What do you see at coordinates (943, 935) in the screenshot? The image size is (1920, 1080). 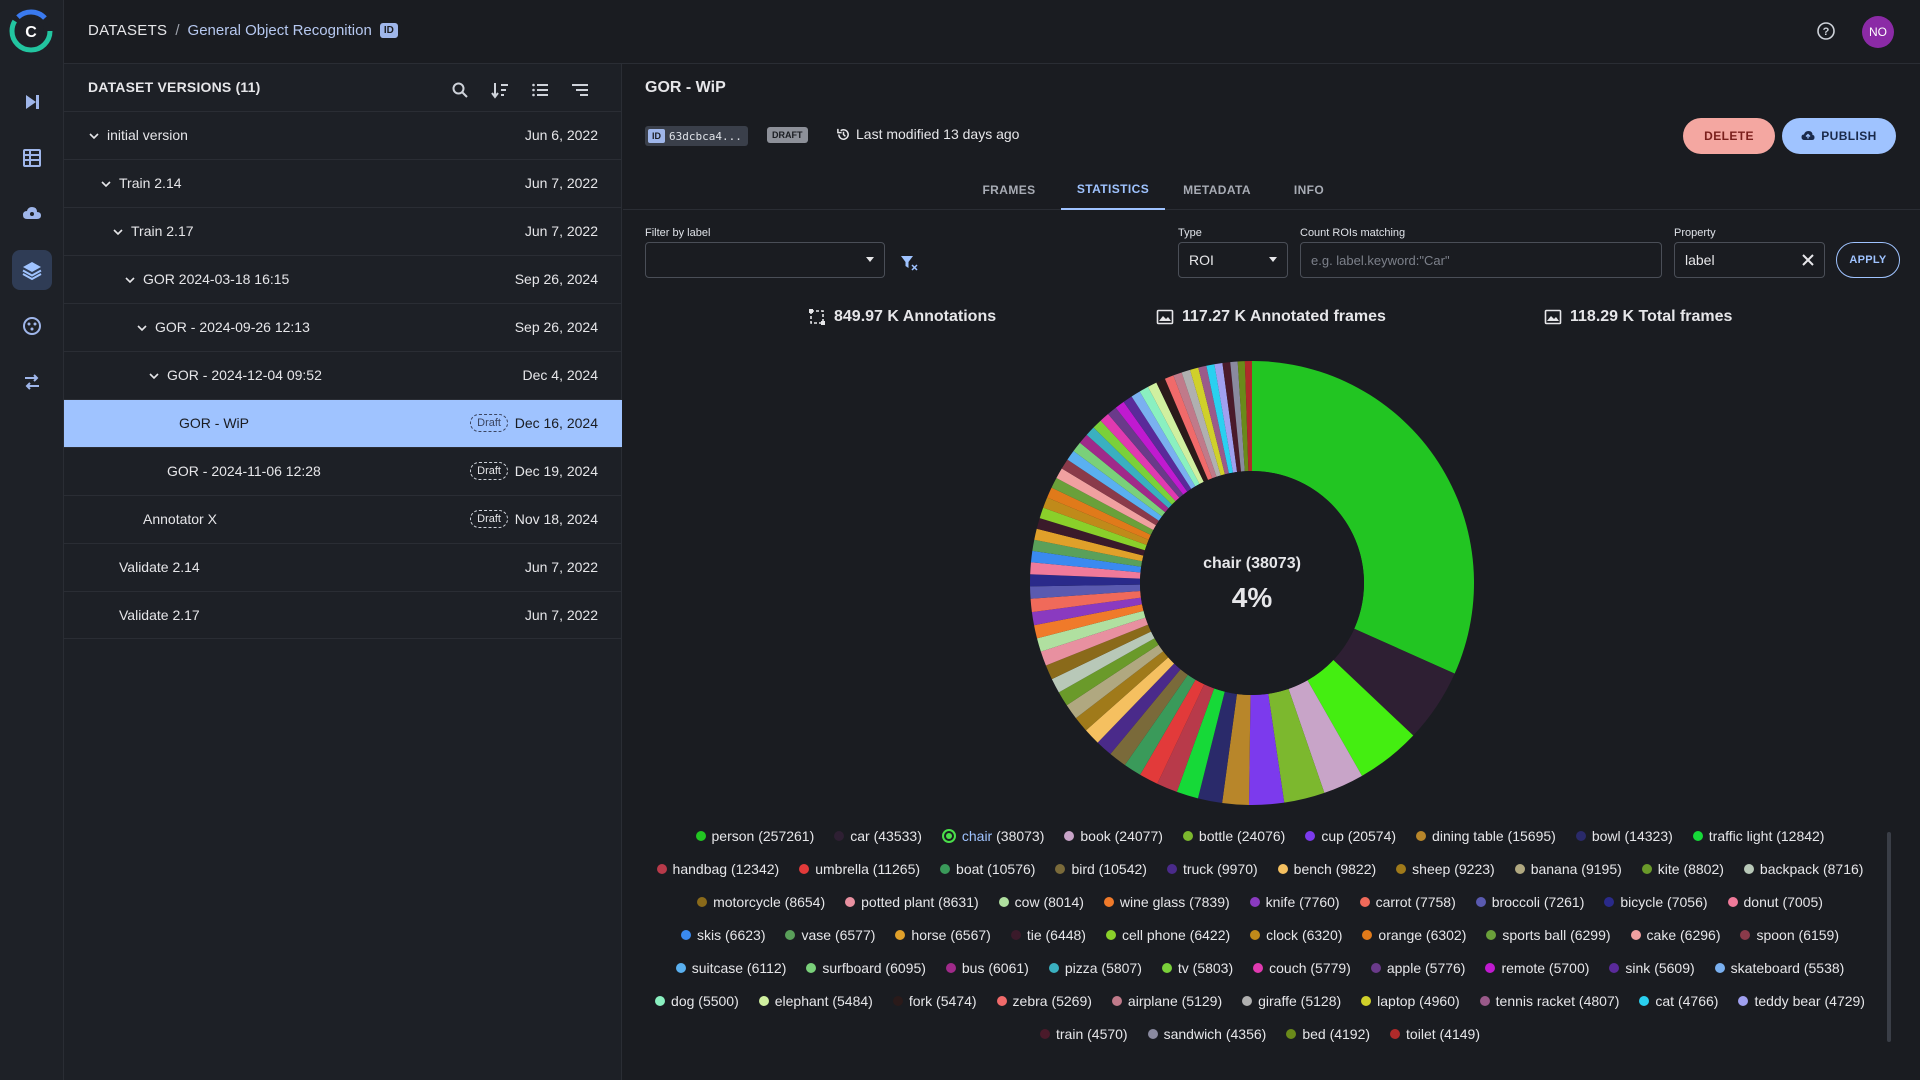 I see `legend-item: horse (6567)` at bounding box center [943, 935].